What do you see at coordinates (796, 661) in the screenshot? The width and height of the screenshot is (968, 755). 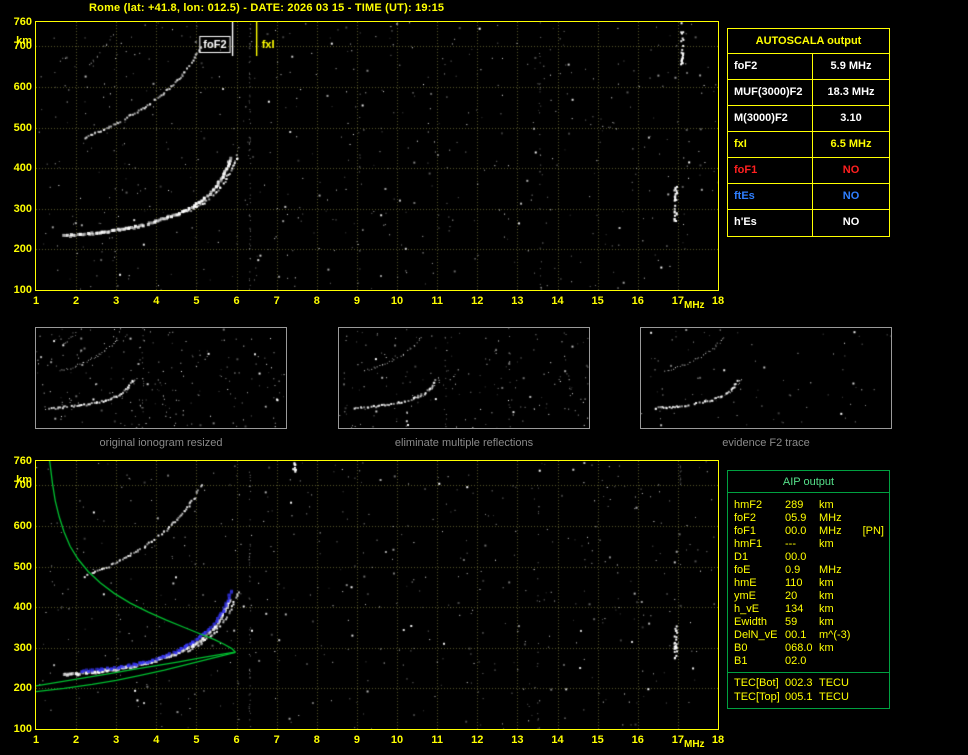 I see `aip-row-value: 02.0` at bounding box center [796, 661].